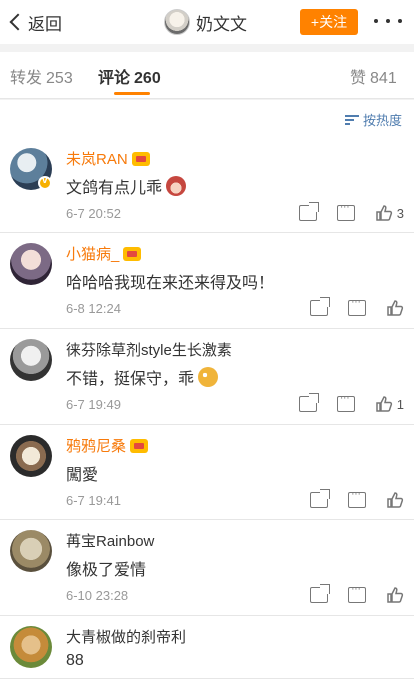  What do you see at coordinates (96, 446) in the screenshot?
I see `username-text: 鸦鸦尼桑` at bounding box center [96, 446].